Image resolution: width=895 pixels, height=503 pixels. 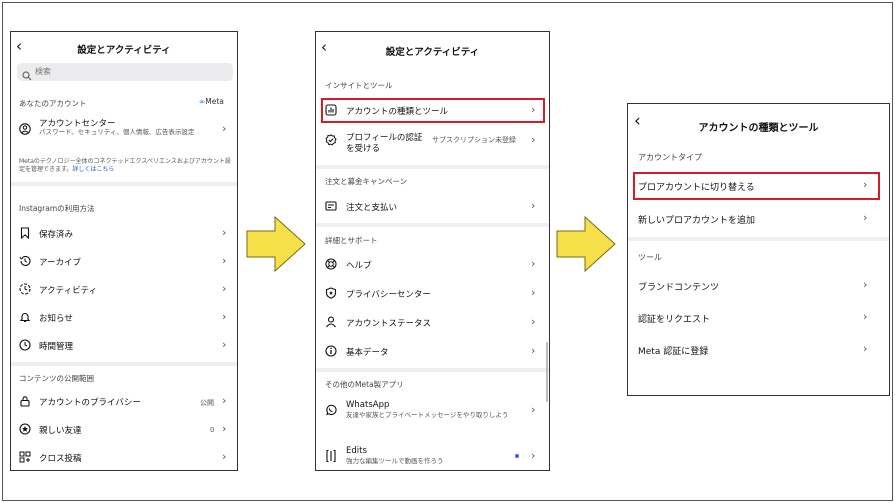 I want to click on account-center-subtitle: パスワード、セキュリティ、個人情報、広告表示設定, so click(x=117, y=132).